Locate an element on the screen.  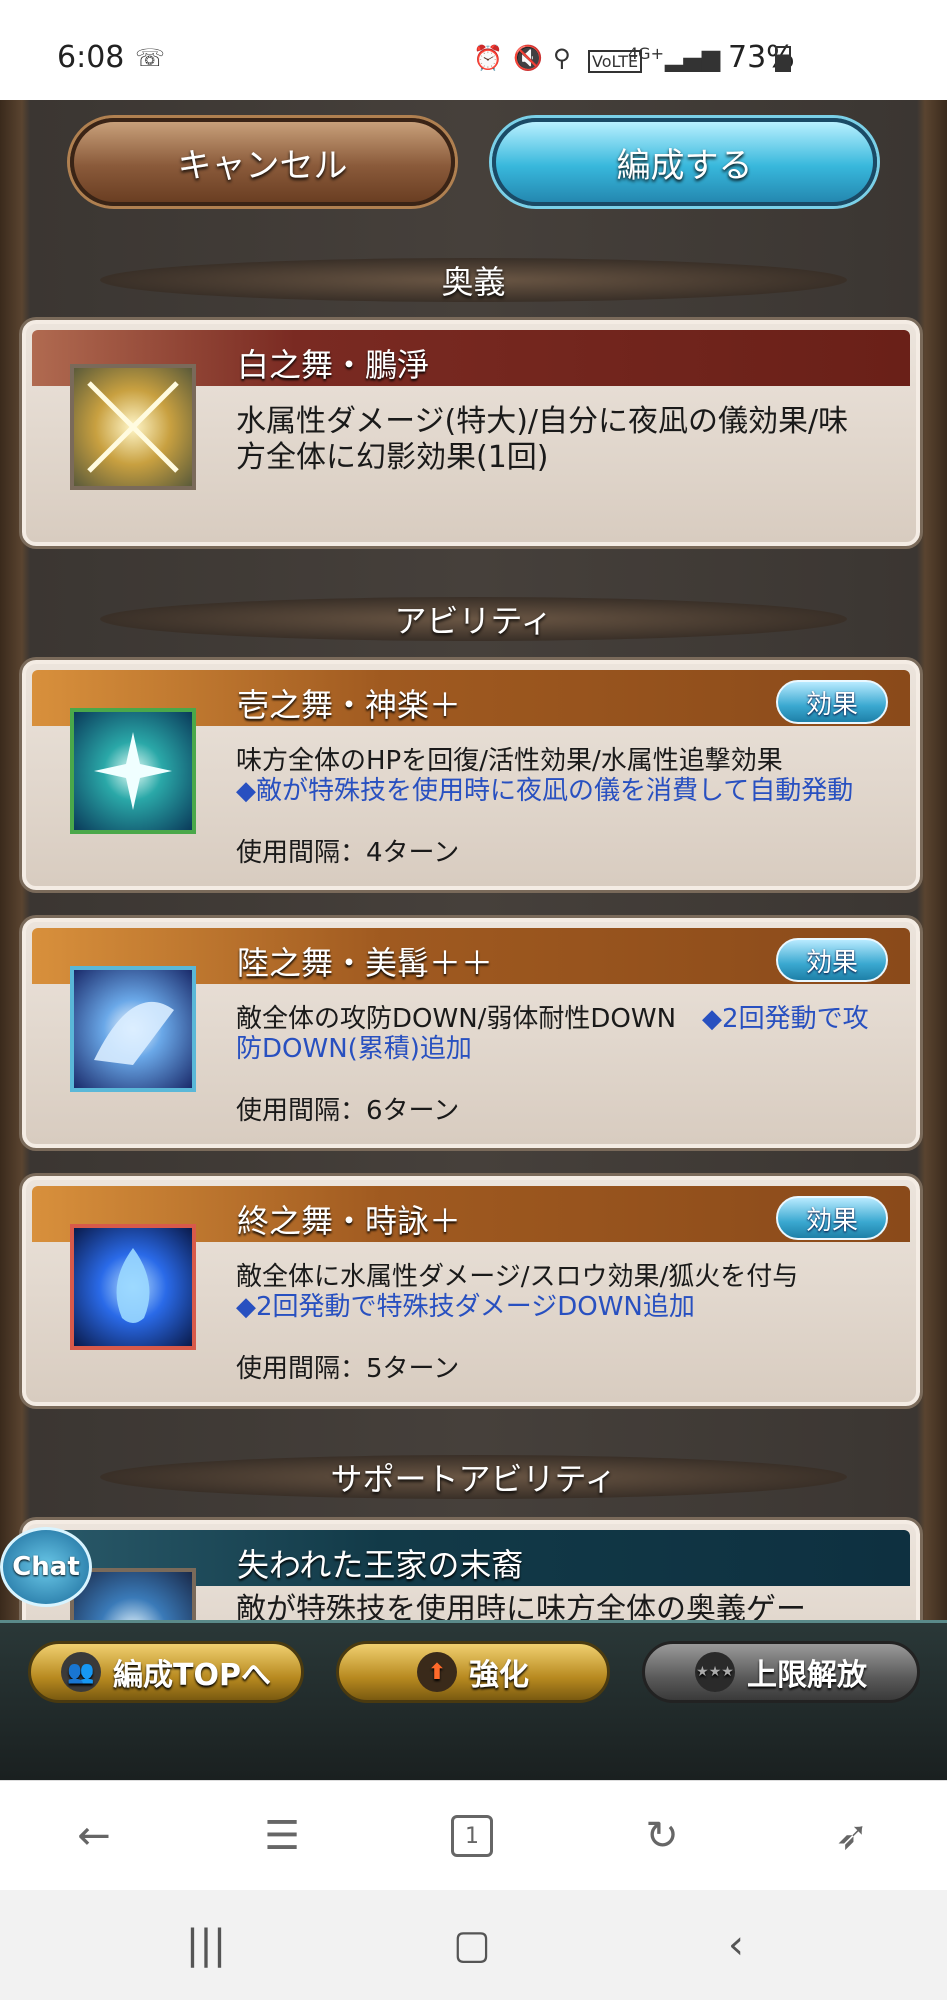
arrow-up-icon: ⬆ is located at coordinates (437, 1672).